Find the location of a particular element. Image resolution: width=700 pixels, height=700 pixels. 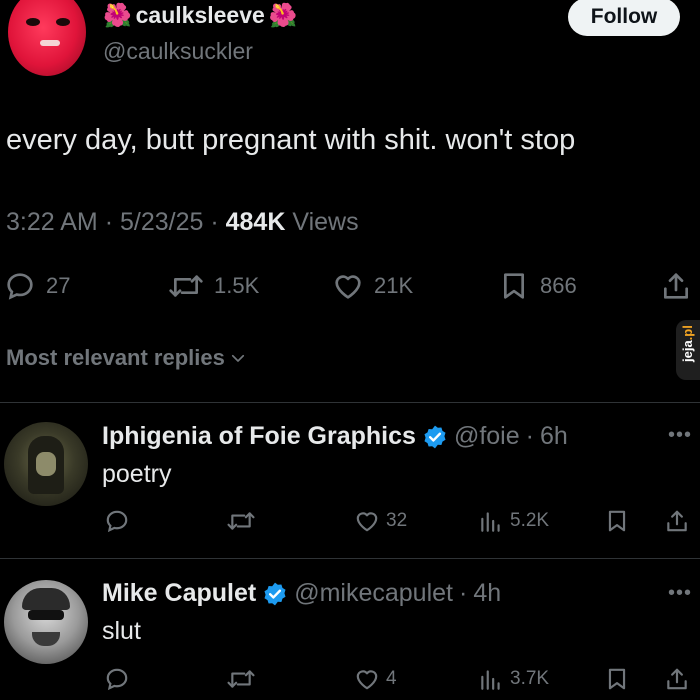

reply-author: Iphigenia of Foie Graphics @foie · 6h is located at coordinates (335, 436).